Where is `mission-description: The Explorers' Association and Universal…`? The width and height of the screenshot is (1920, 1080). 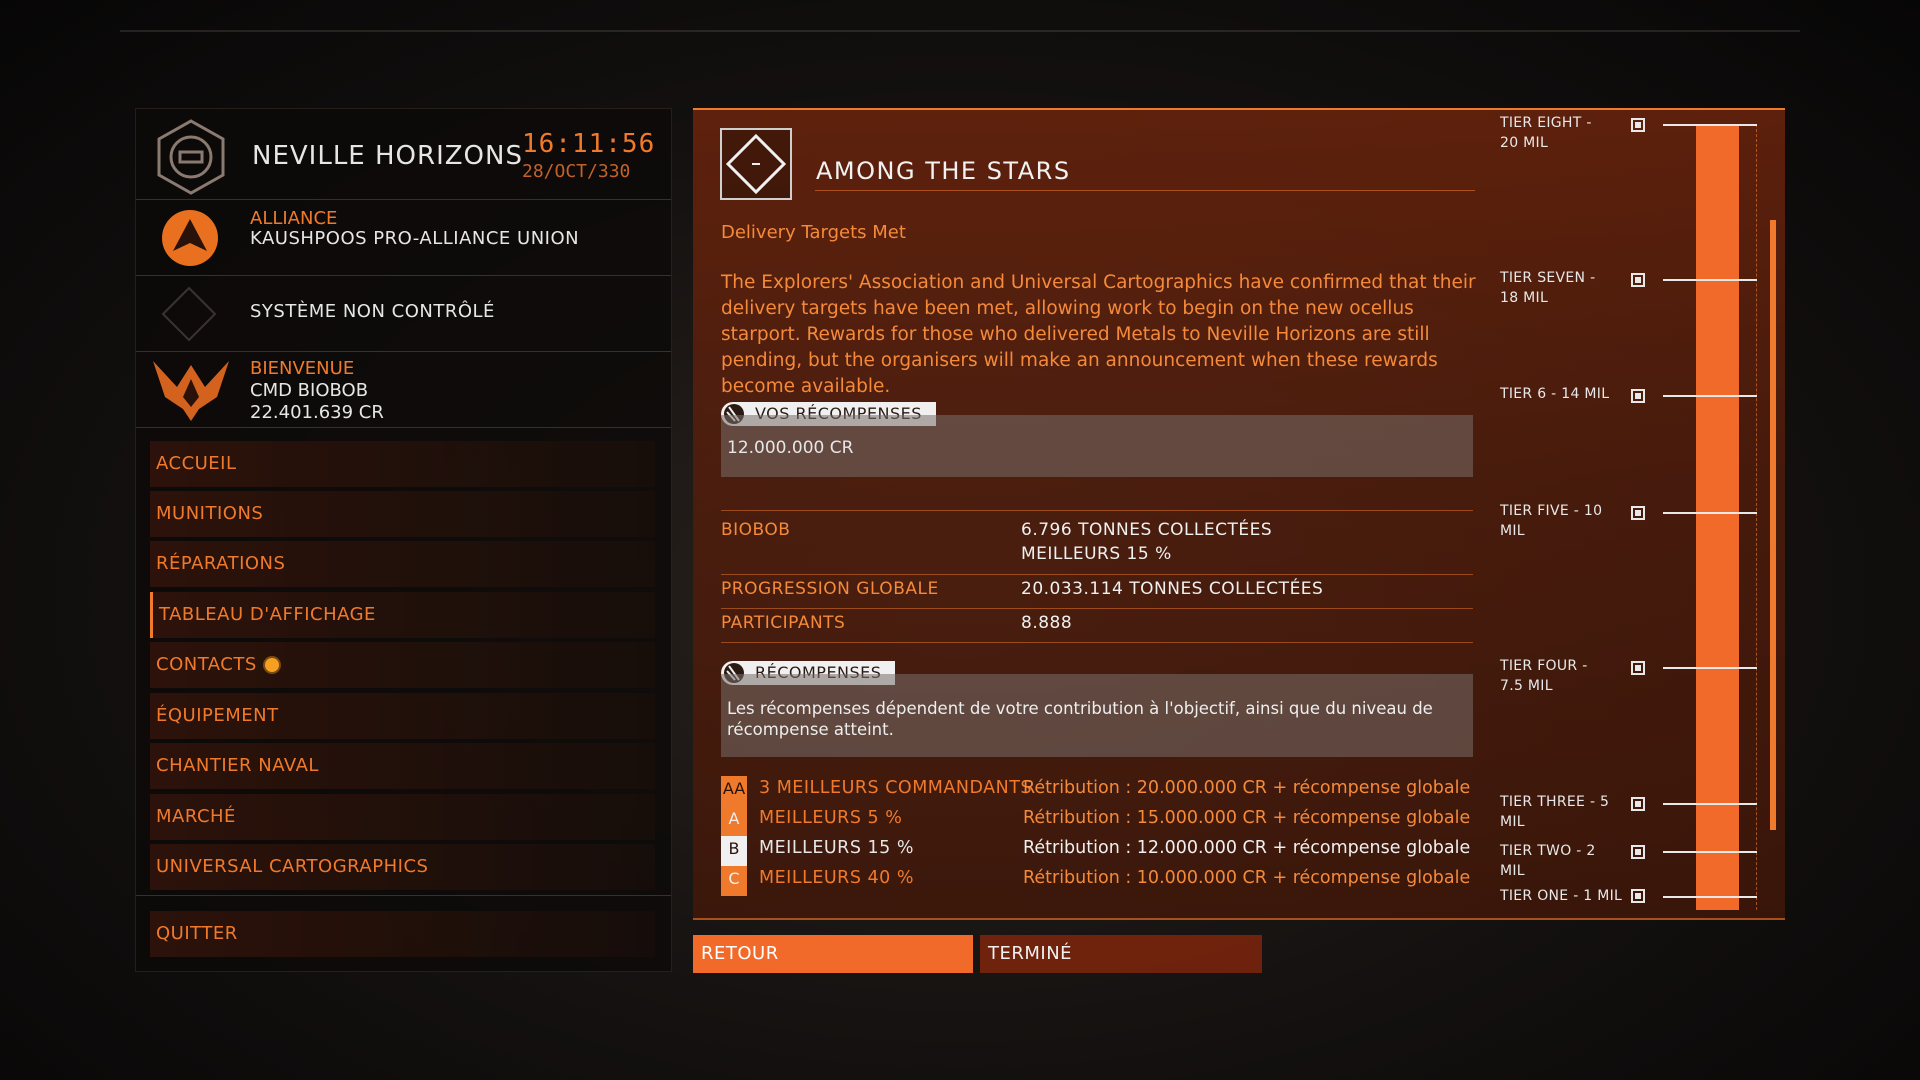
mission-description: The Explorers' Association and Universal… is located at coordinates (1098, 334).